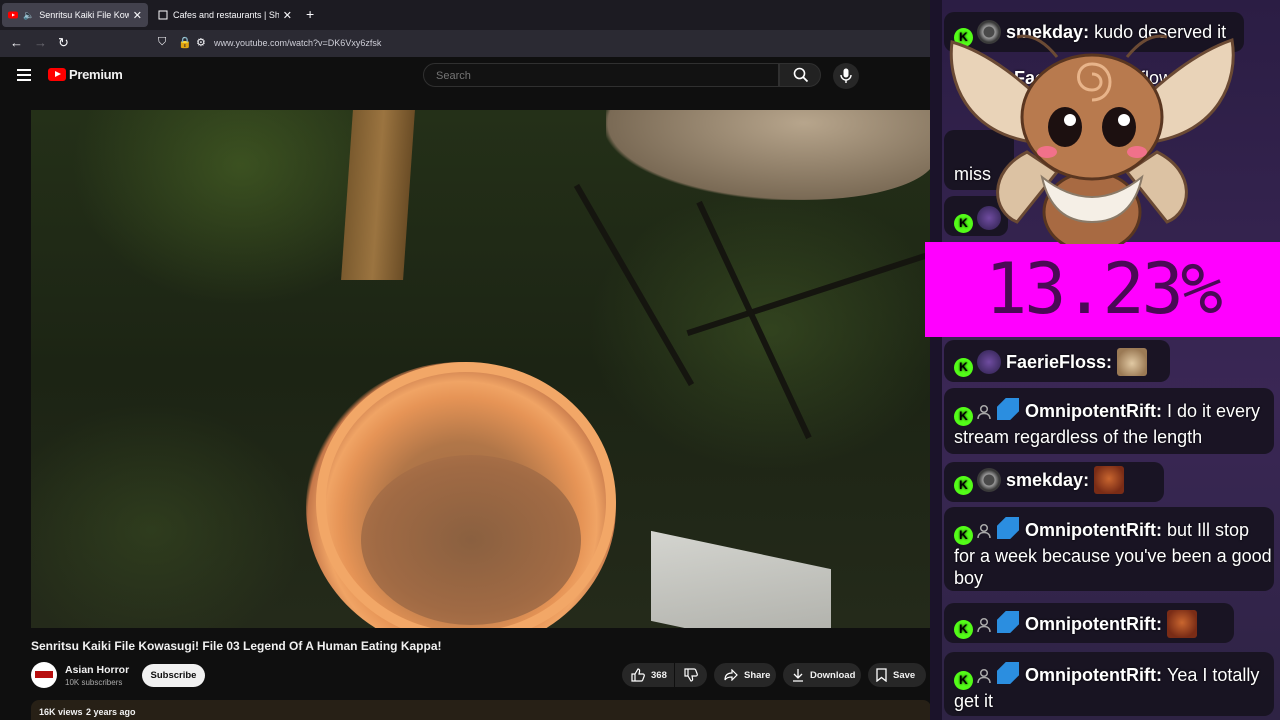  I want to click on search-icon, so click(801, 75).